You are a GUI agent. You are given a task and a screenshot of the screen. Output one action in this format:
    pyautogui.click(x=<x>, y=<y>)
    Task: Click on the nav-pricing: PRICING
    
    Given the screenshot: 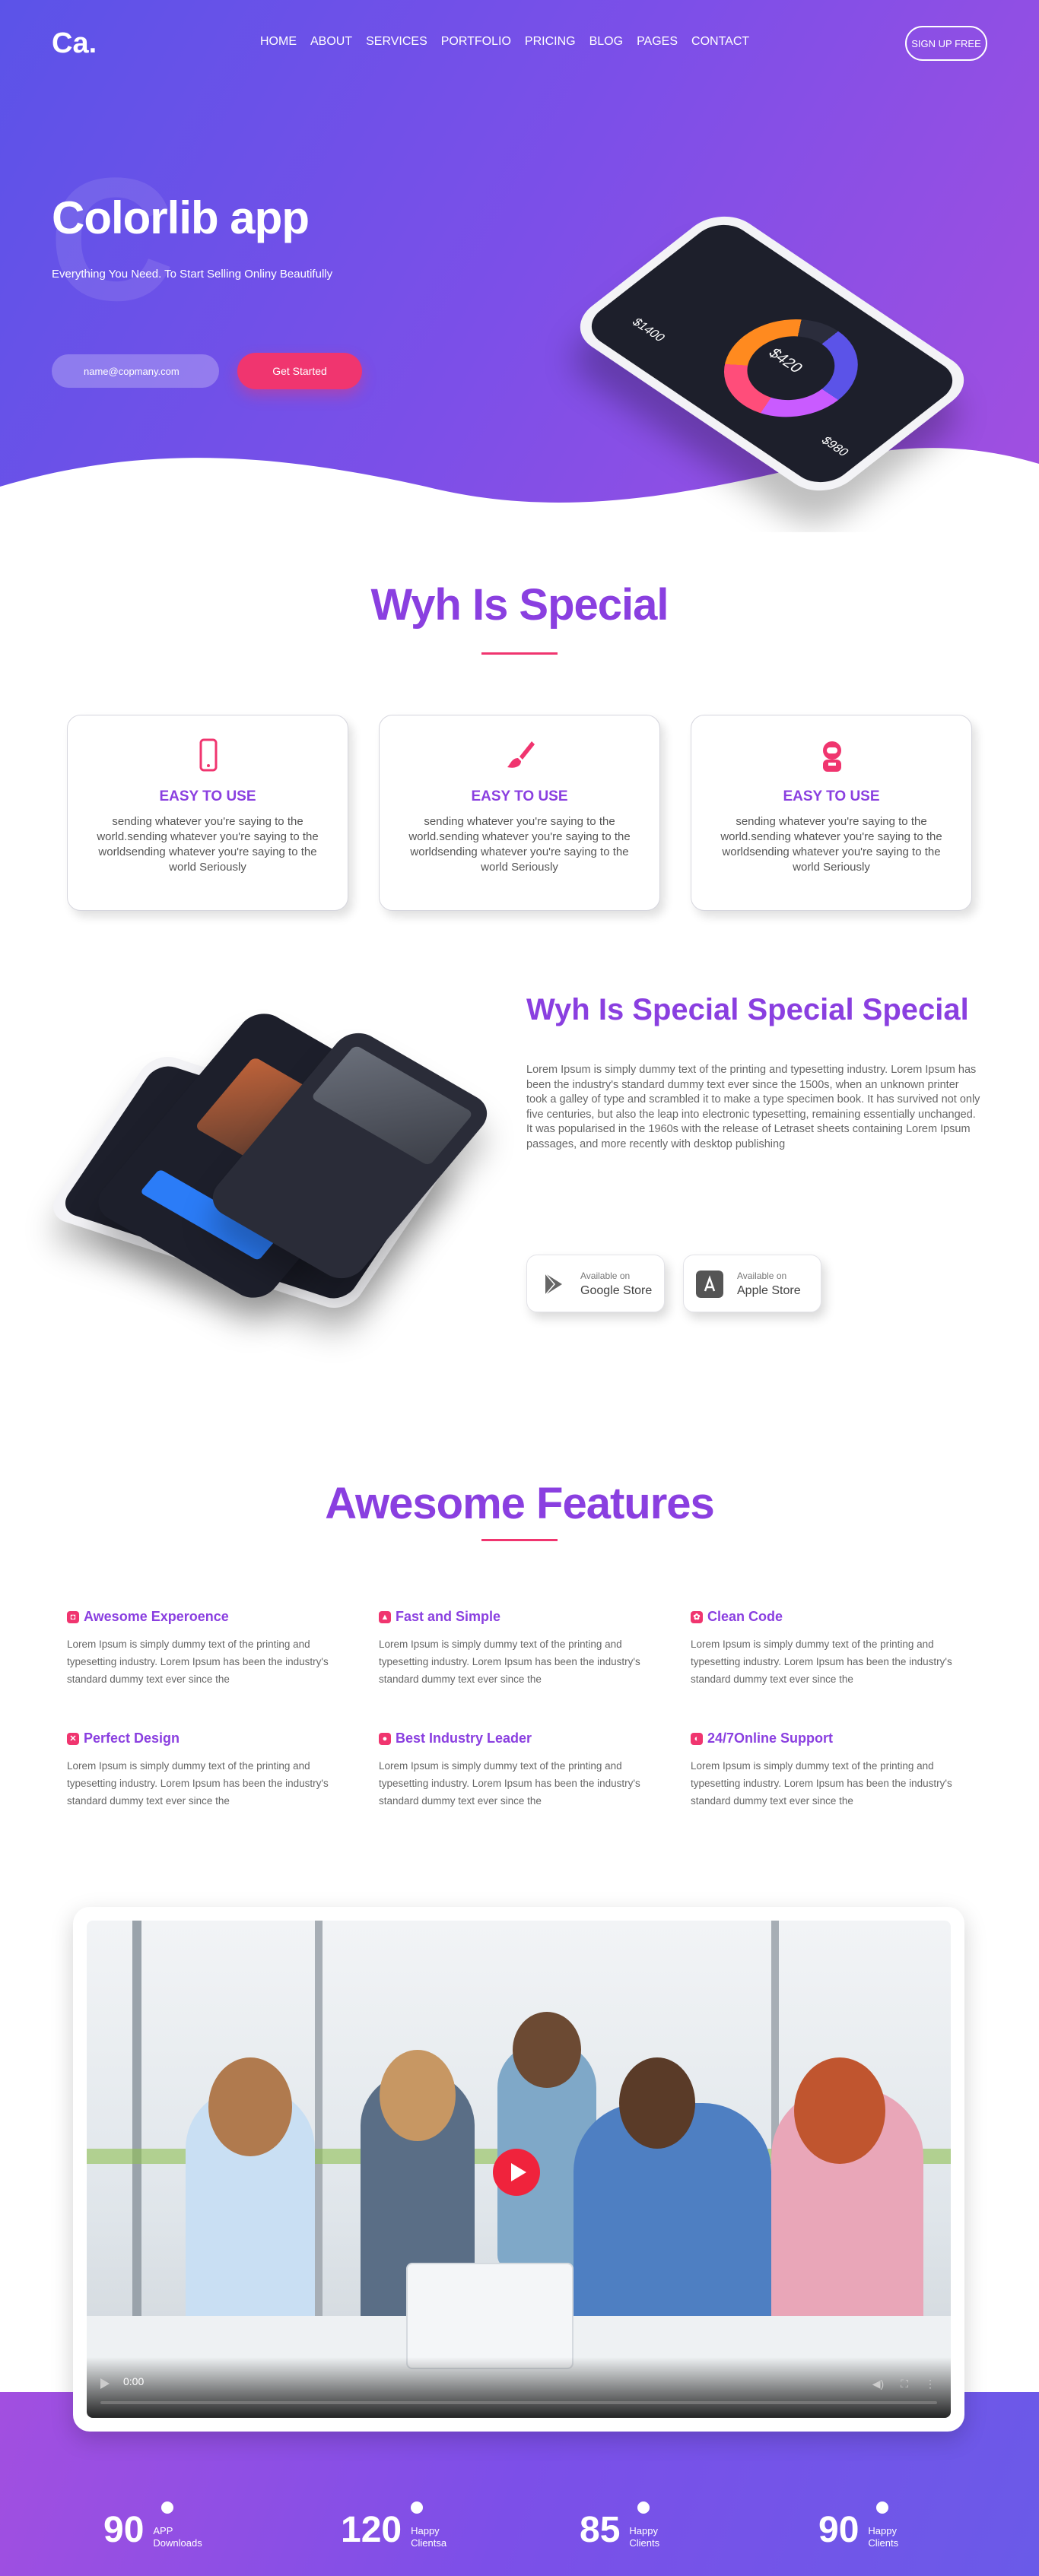 What is the action you would take?
    pyautogui.click(x=550, y=42)
    